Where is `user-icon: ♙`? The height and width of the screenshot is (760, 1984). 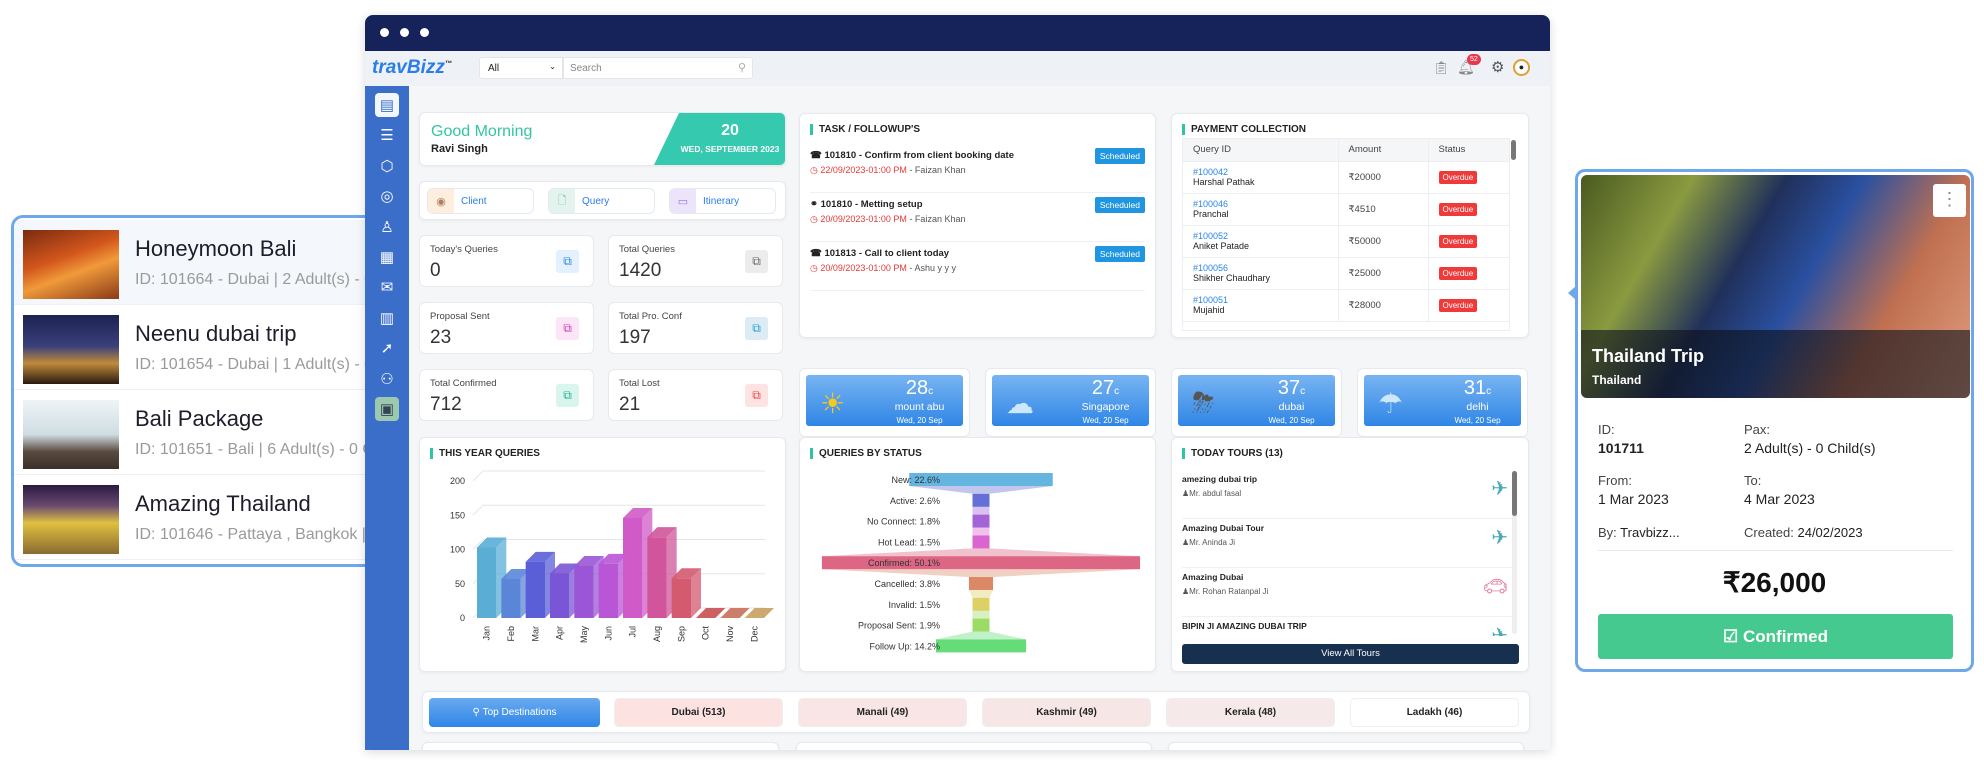
user-icon: ♙ is located at coordinates (387, 227).